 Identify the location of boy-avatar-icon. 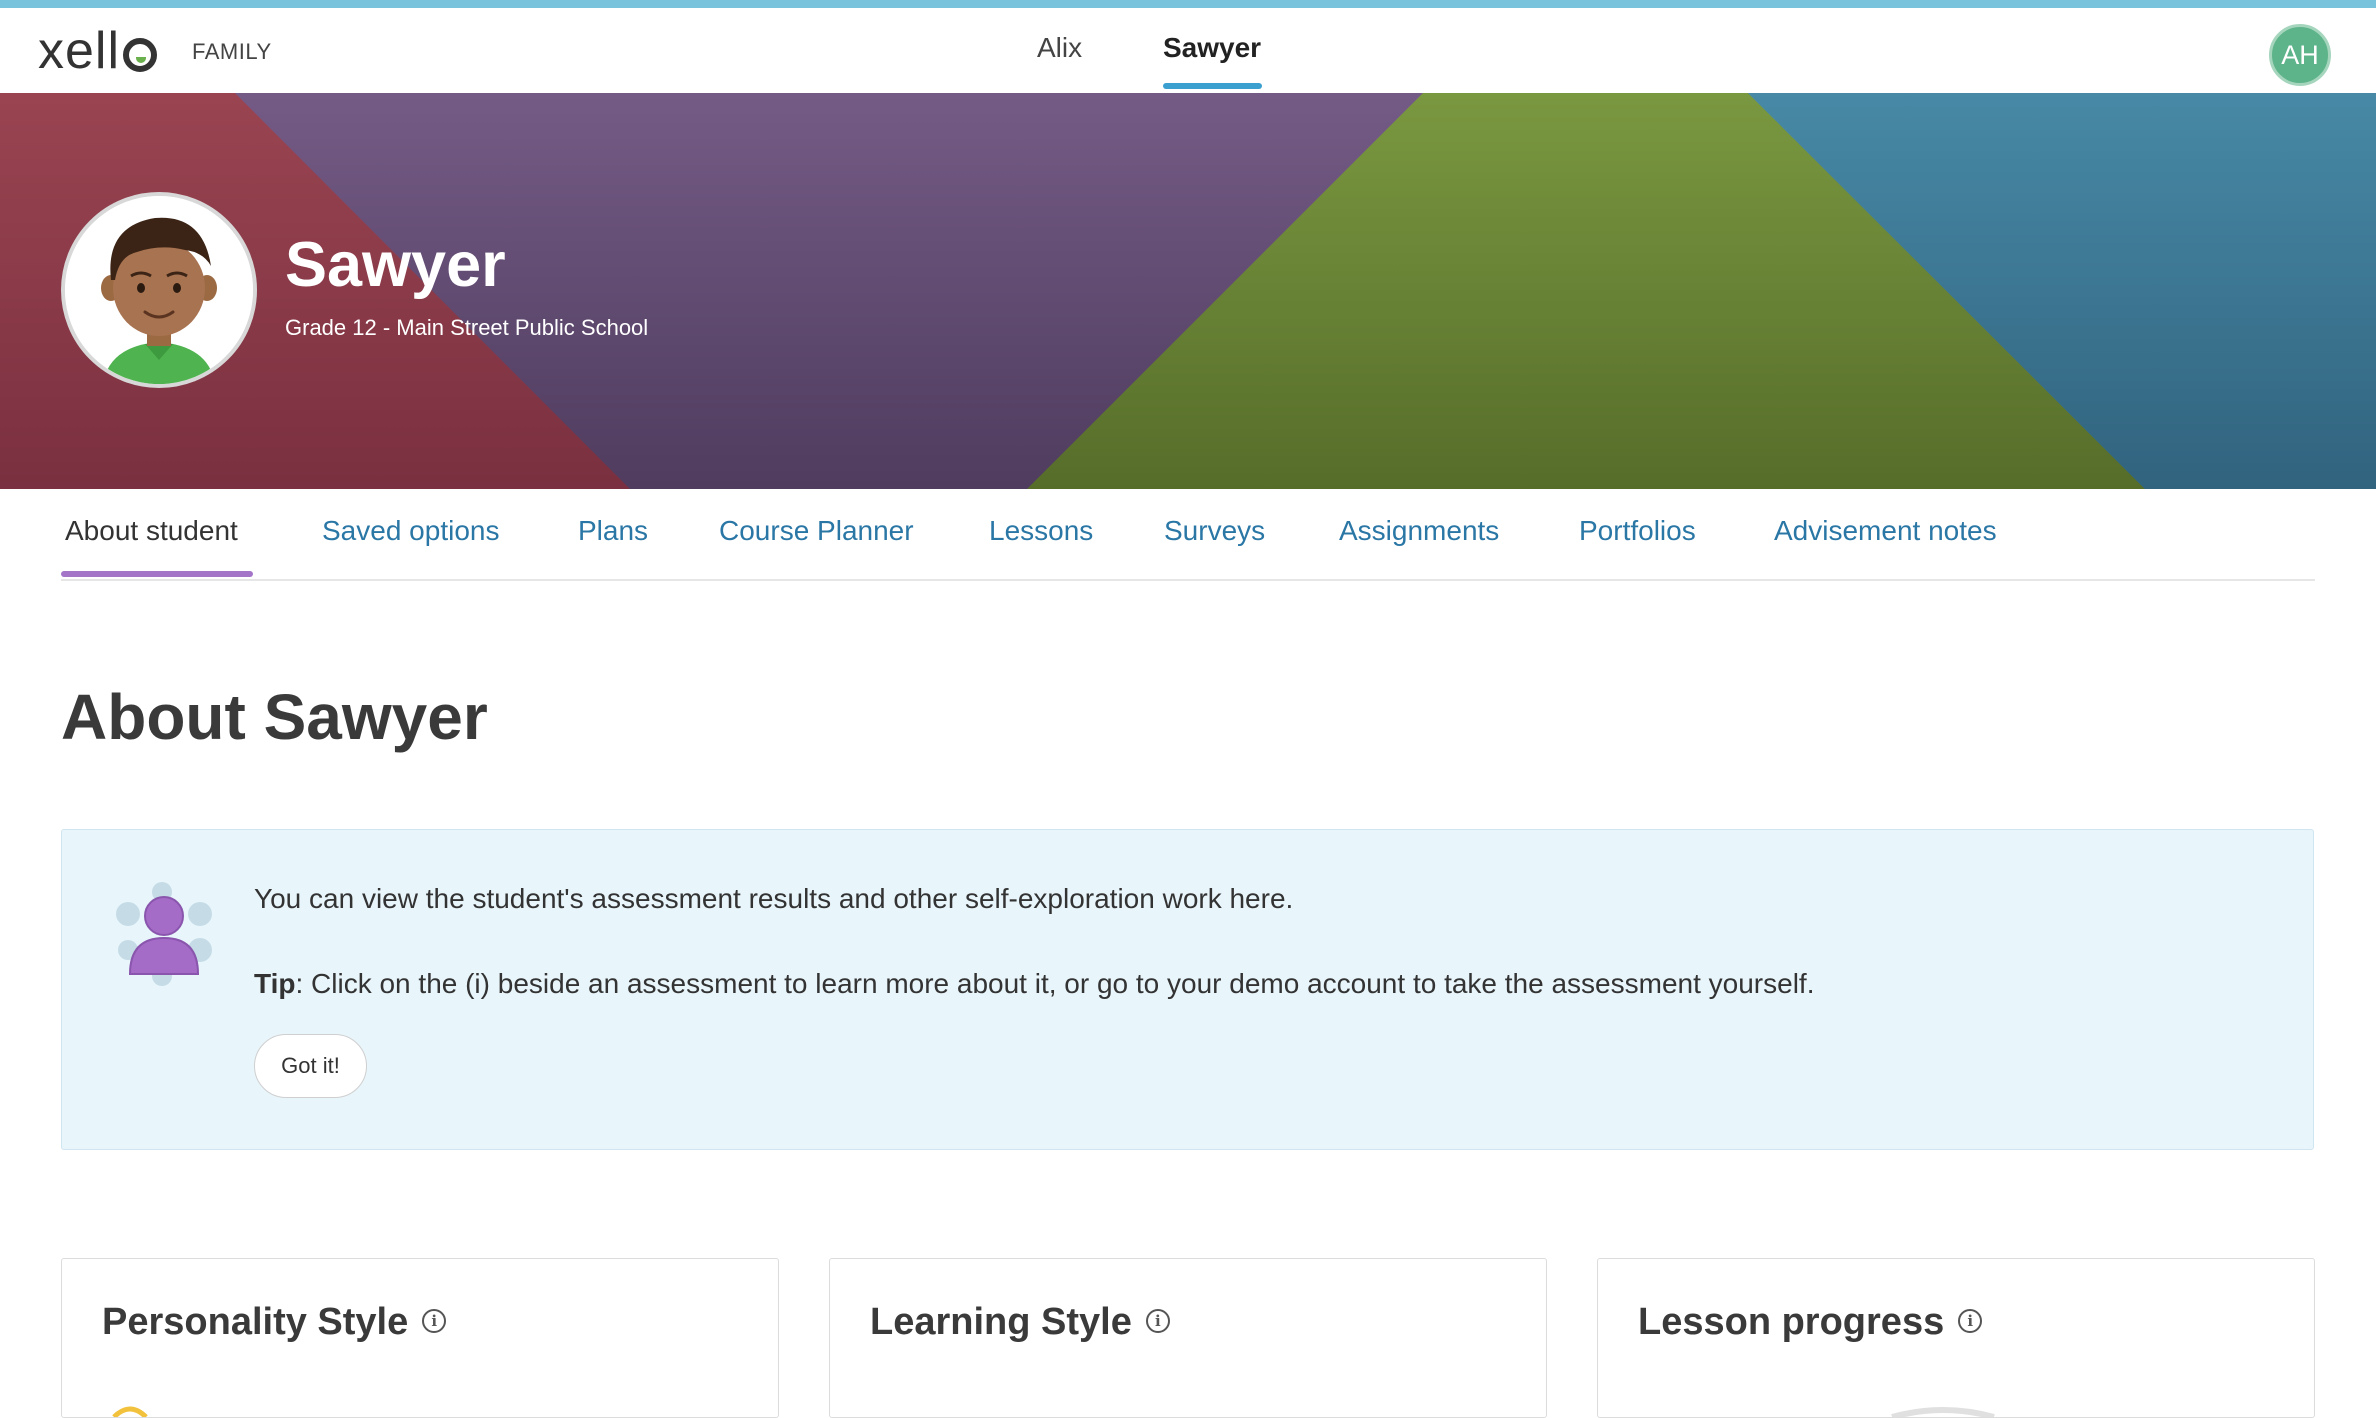
(159, 290).